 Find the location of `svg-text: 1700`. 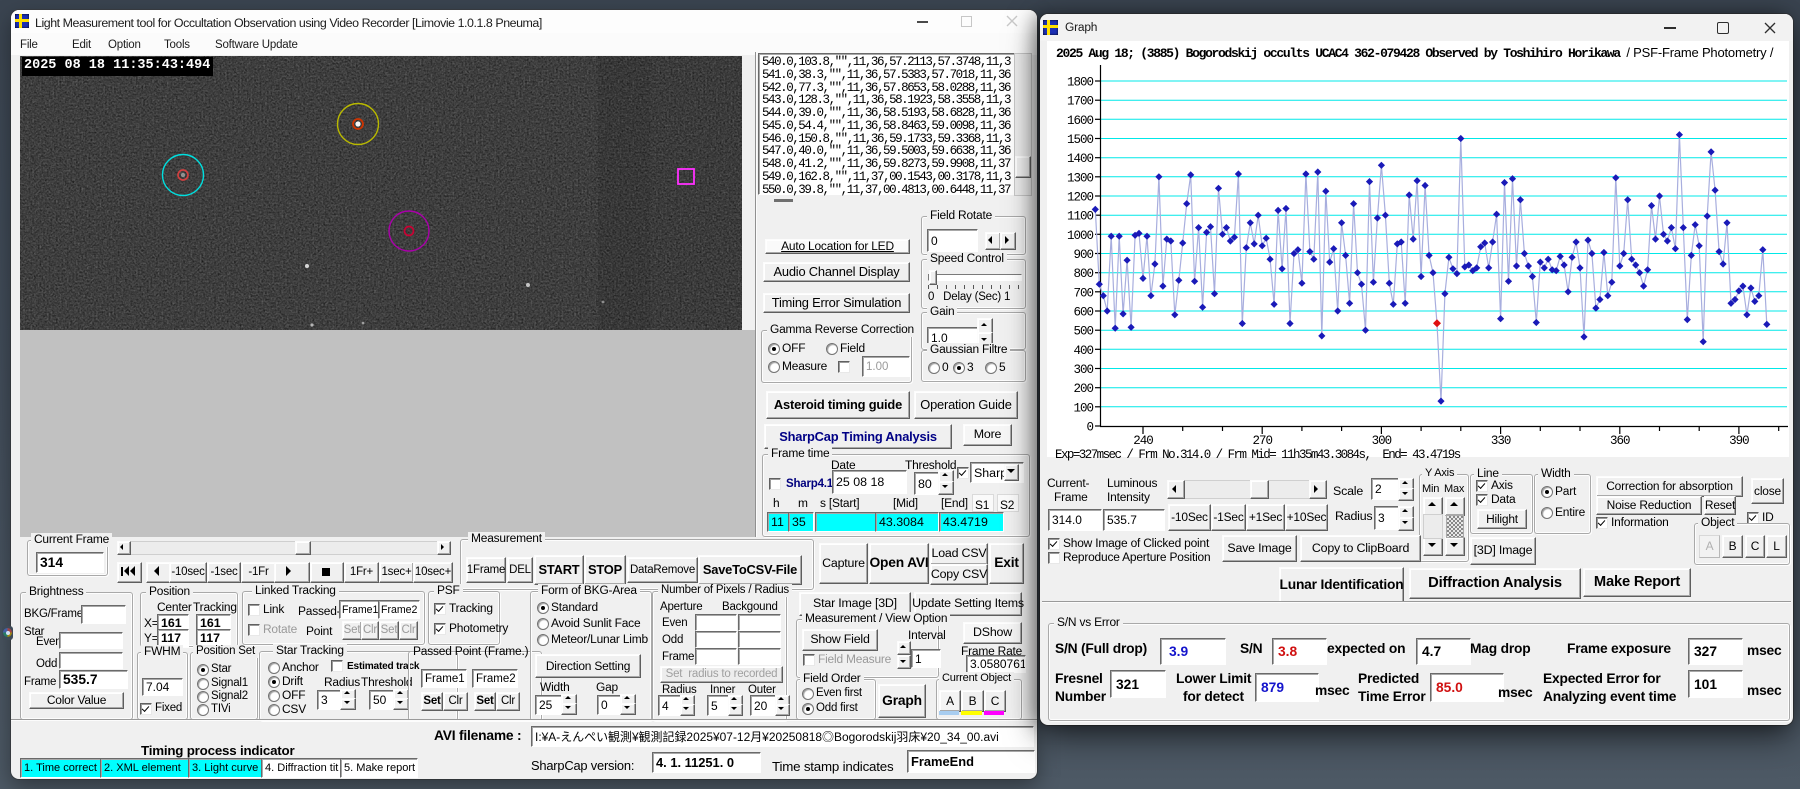

svg-text: 1700 is located at coordinates (1080, 102).